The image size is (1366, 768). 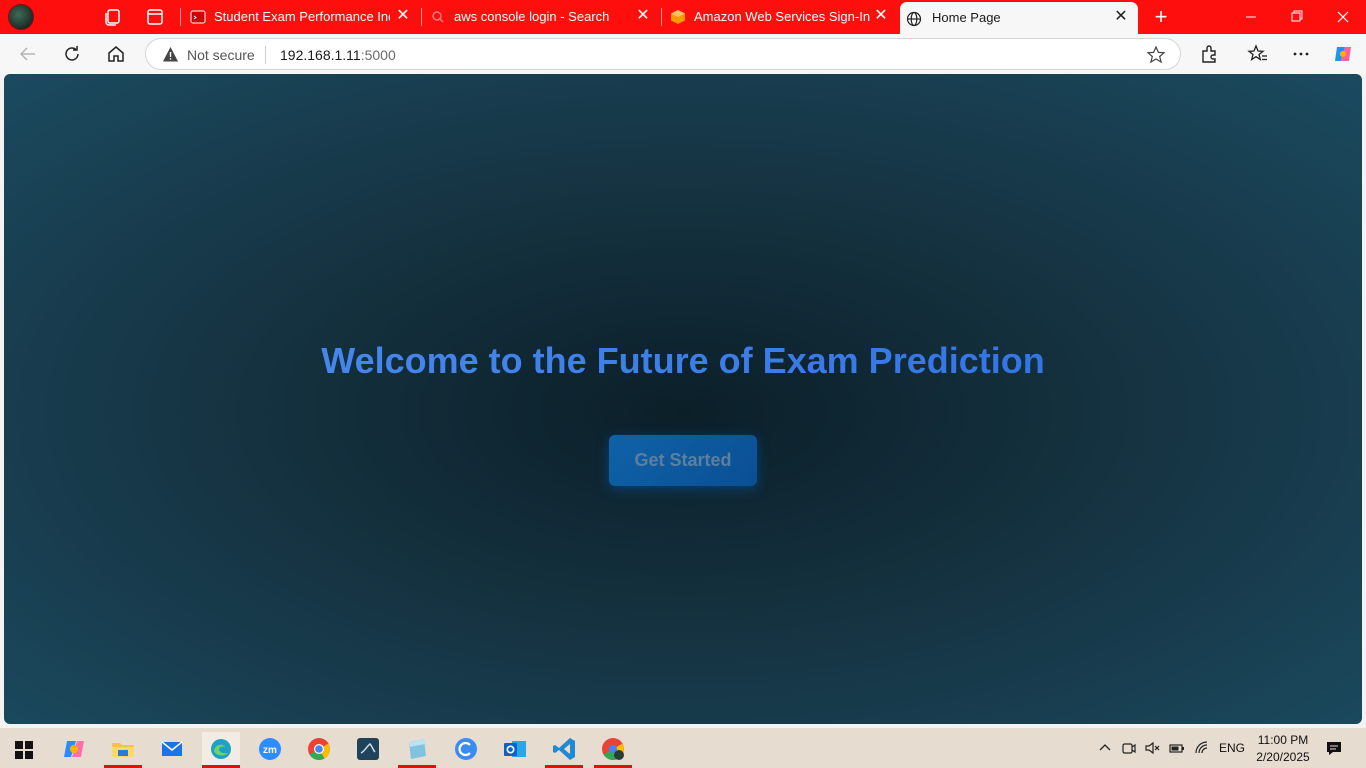 What do you see at coordinates (1156, 55) in the screenshot?
I see `favorite-star-icon` at bounding box center [1156, 55].